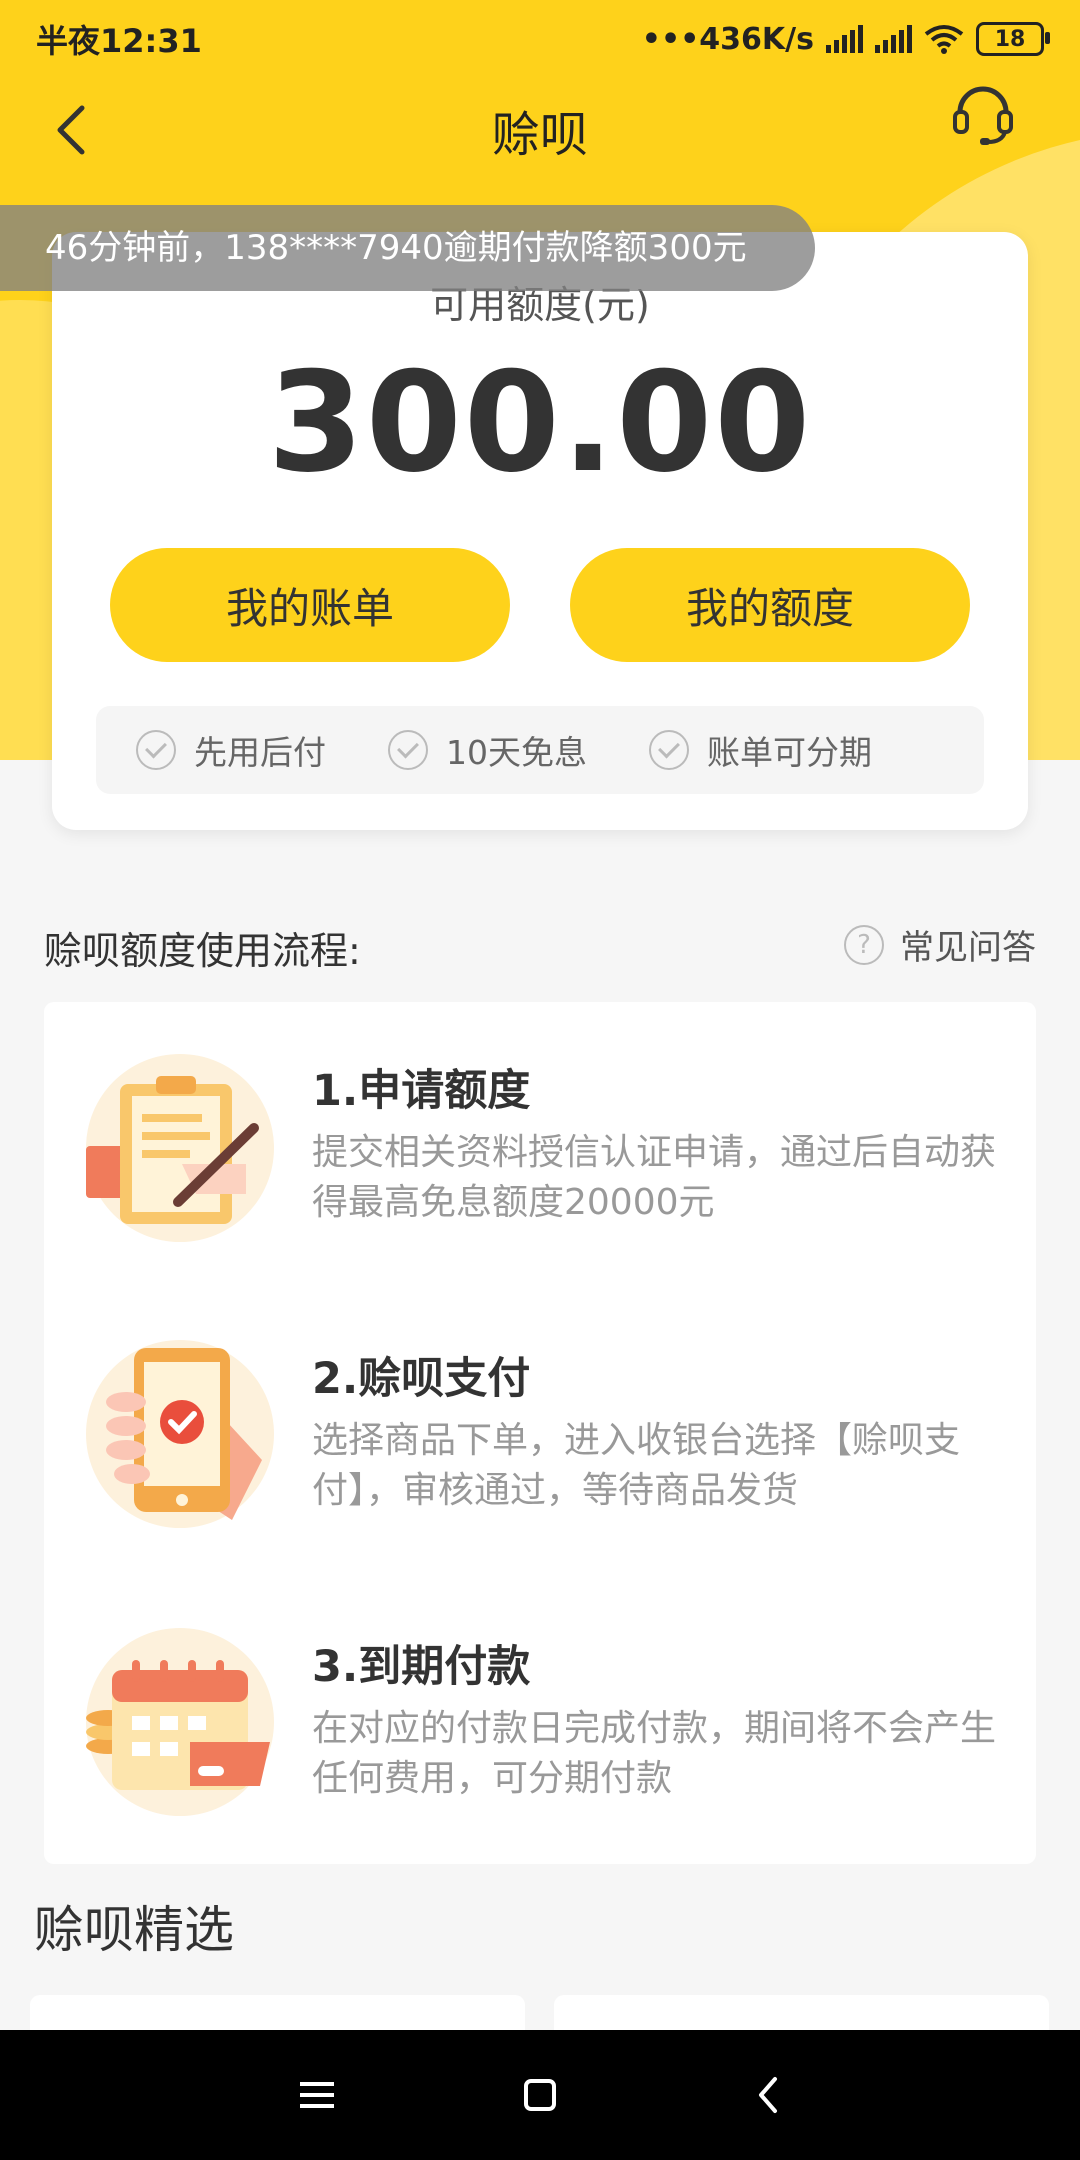 The height and width of the screenshot is (2160, 1080). I want to click on step-title: 1.申请额度, so click(421, 1091).